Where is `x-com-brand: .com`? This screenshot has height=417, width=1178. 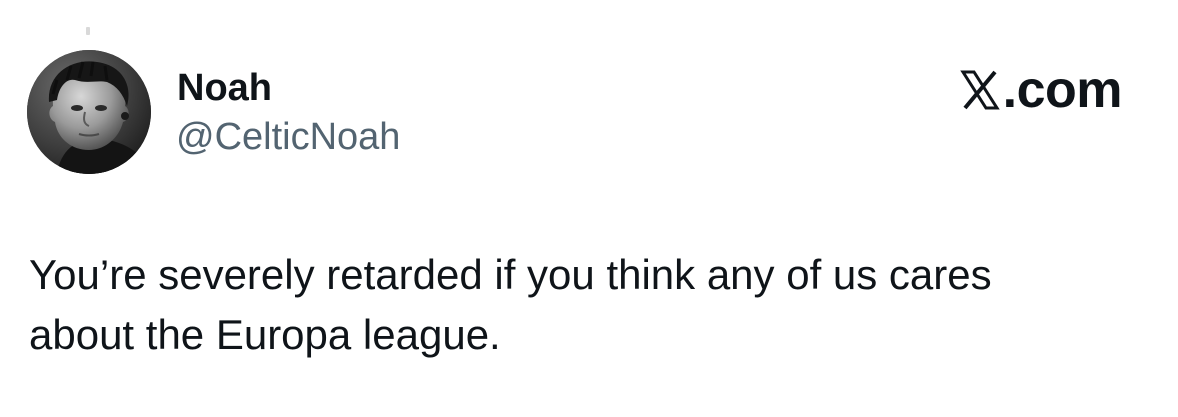 x-com-brand: .com is located at coordinates (1040, 90).